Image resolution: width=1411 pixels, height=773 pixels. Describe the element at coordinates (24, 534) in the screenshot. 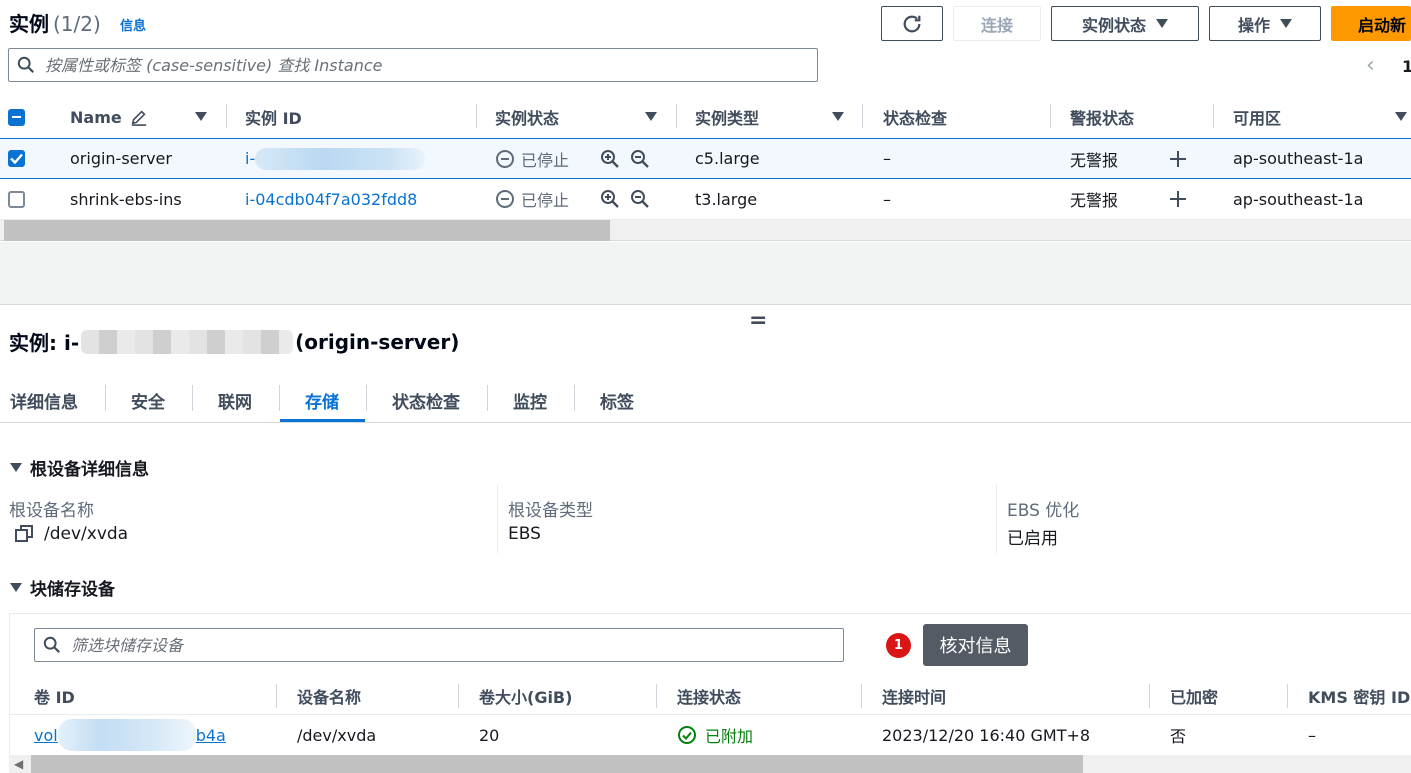

I see `copy-icon` at that location.